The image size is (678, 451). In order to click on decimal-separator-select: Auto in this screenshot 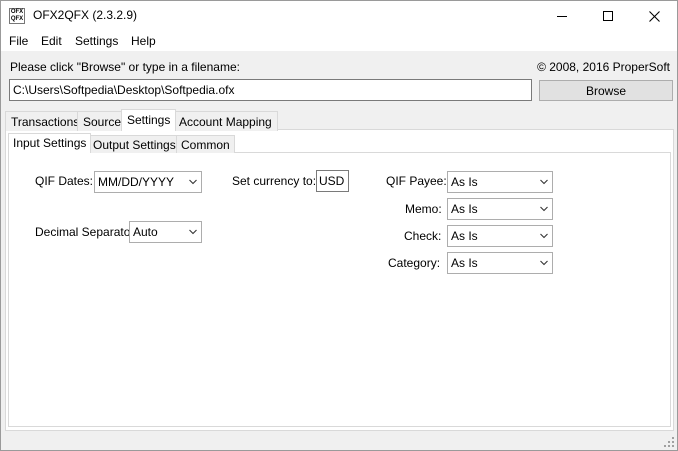, I will do `click(165, 232)`.